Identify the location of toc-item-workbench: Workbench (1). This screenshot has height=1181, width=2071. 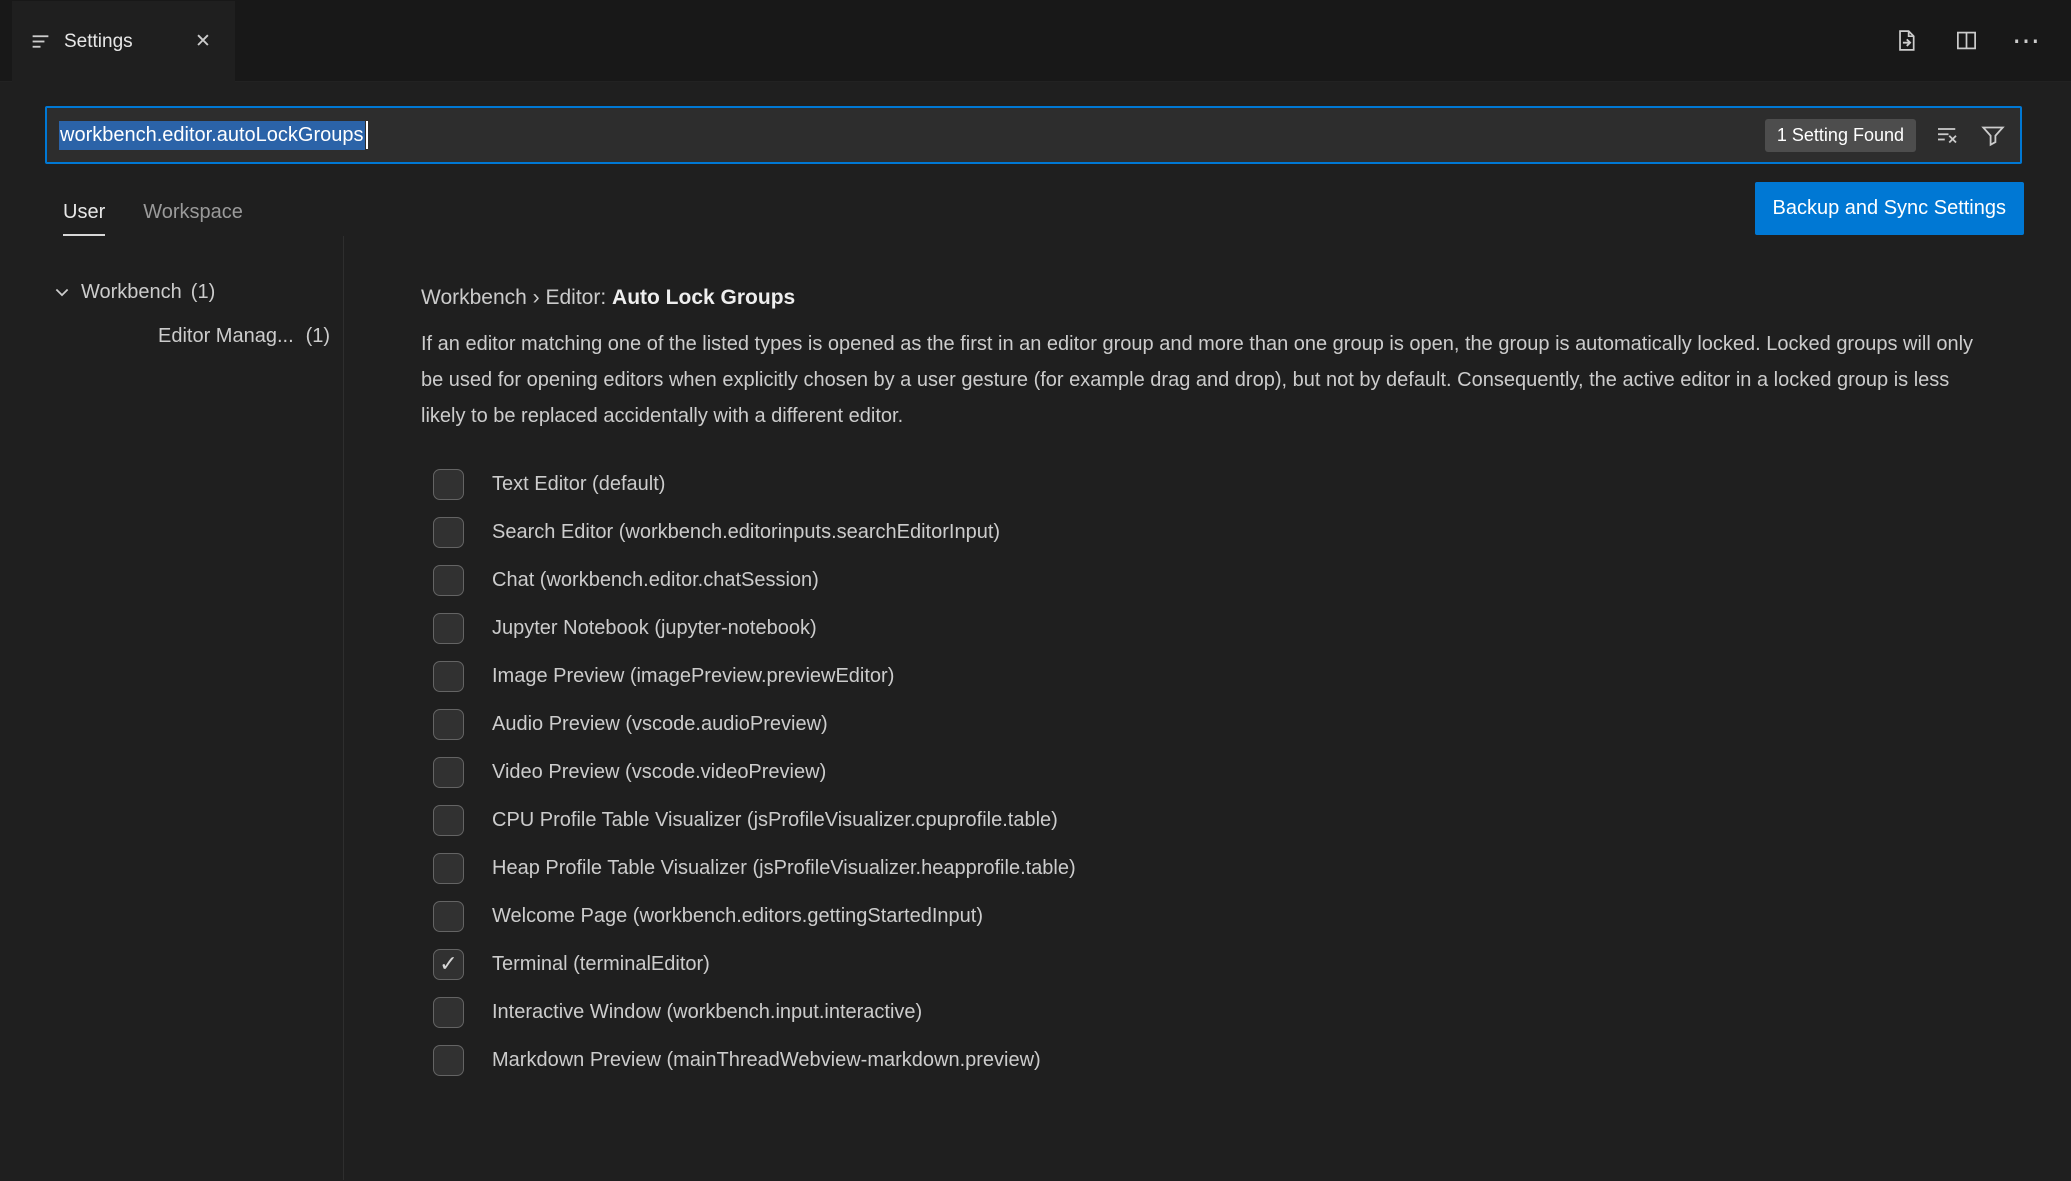
(171, 292).